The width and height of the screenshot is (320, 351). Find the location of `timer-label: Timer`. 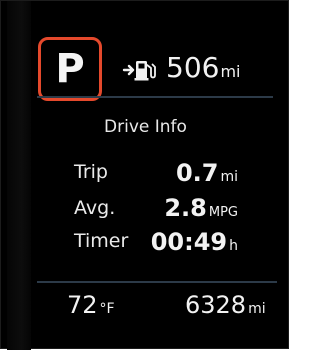

timer-label: Timer is located at coordinates (101, 241).